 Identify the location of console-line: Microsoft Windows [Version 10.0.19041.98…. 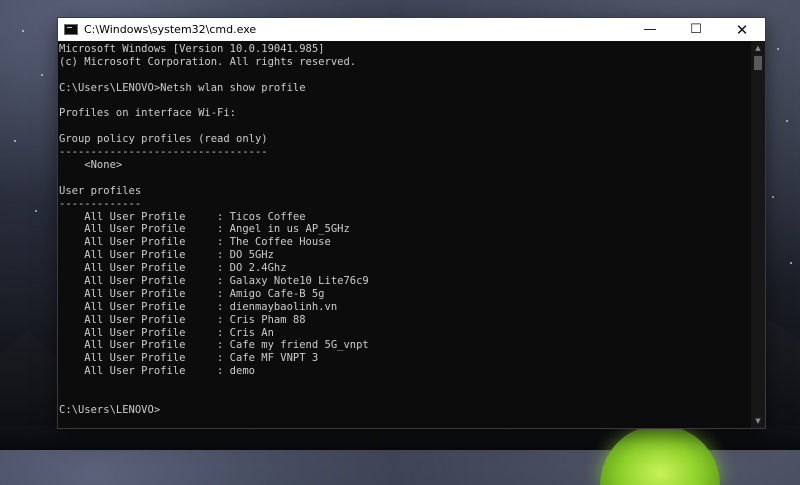
(192, 49).